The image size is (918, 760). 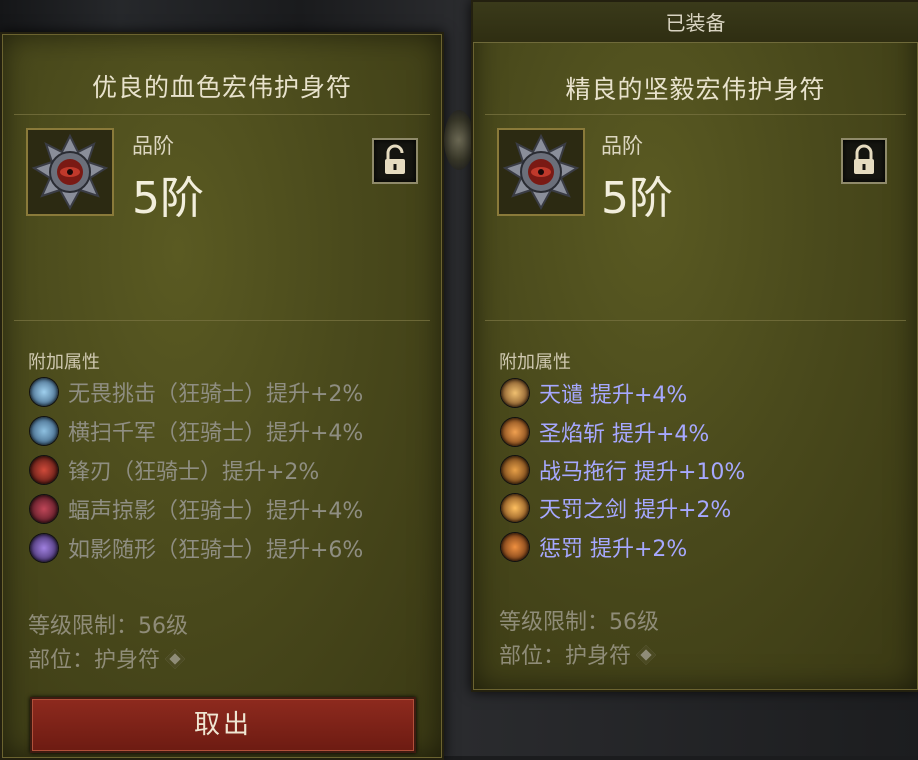 What do you see at coordinates (695, 89) in the screenshot?
I see `item-title: 精良的坚毅宏伟护身符` at bounding box center [695, 89].